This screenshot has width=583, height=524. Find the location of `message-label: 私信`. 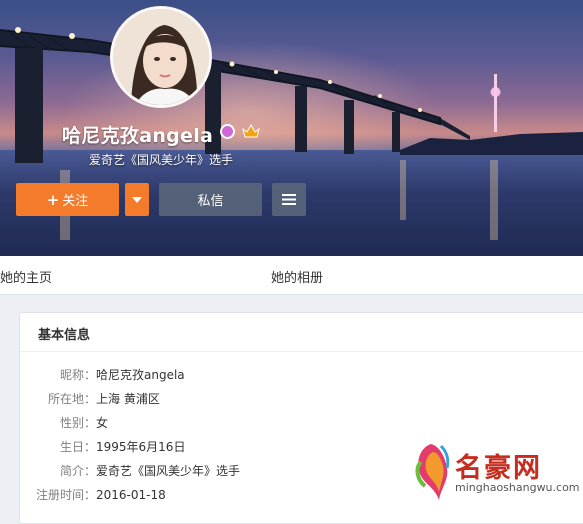

message-label: 私信 is located at coordinates (210, 201).